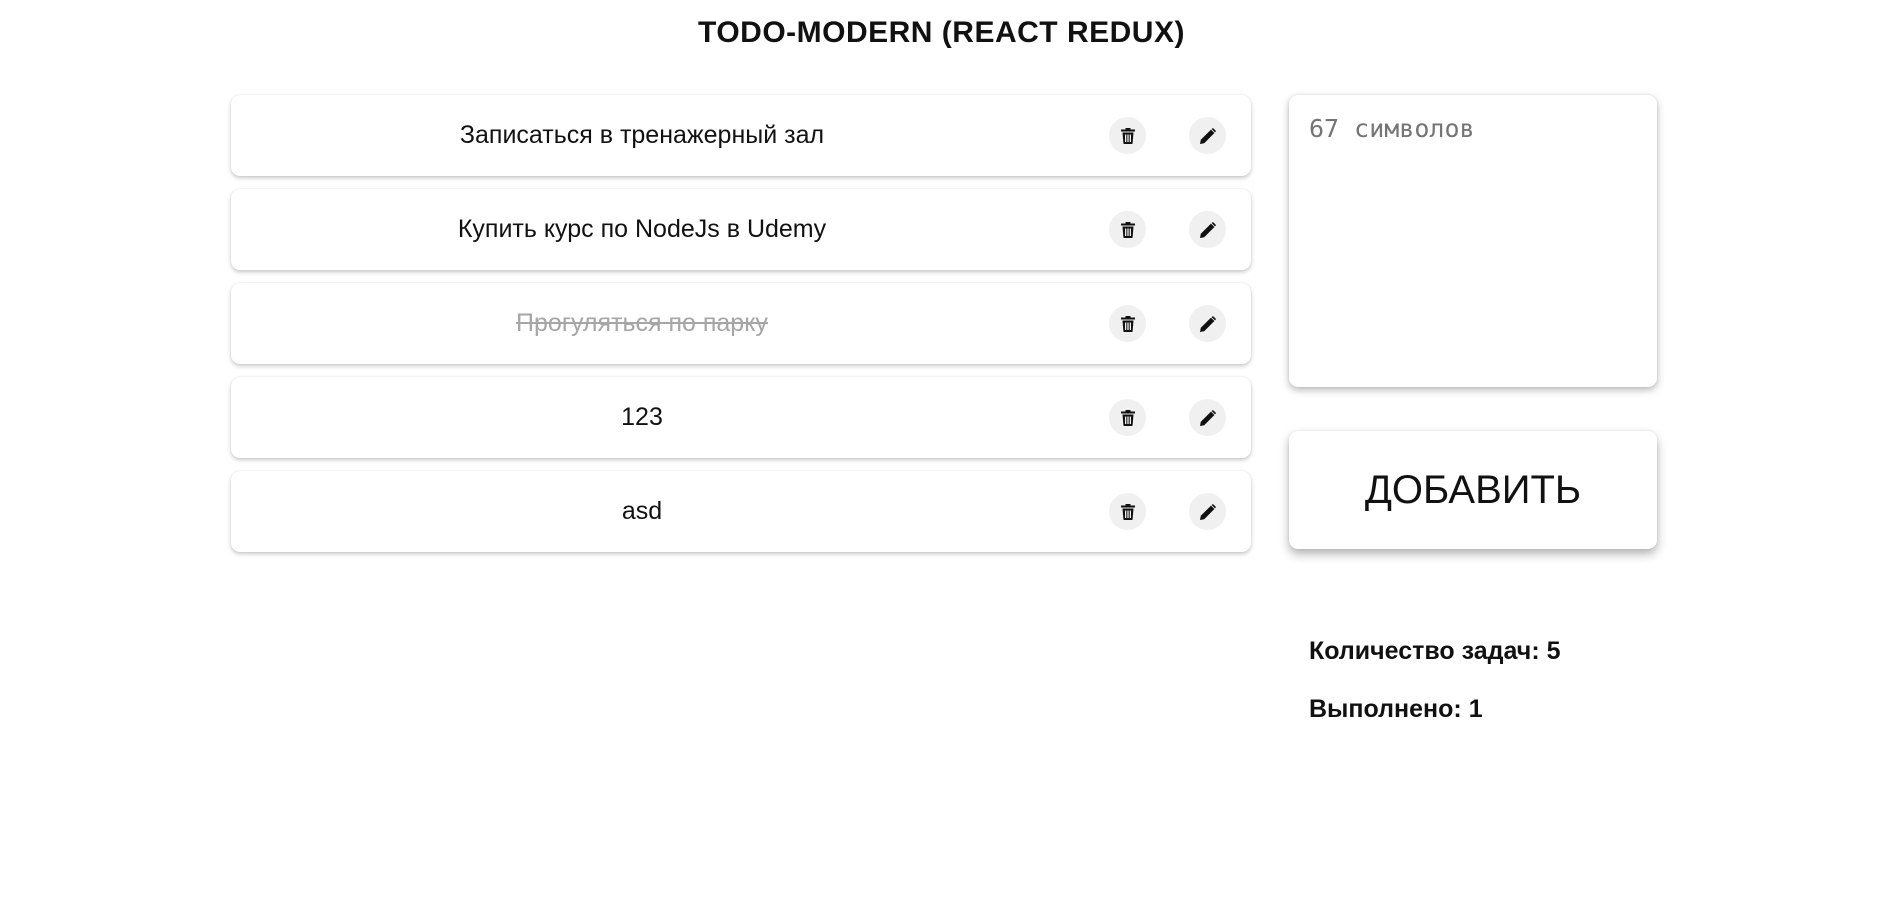 This screenshot has width=1883, height=916. What do you see at coordinates (1473, 490) in the screenshot?
I see `add-button: ДОБАВИТЬ` at bounding box center [1473, 490].